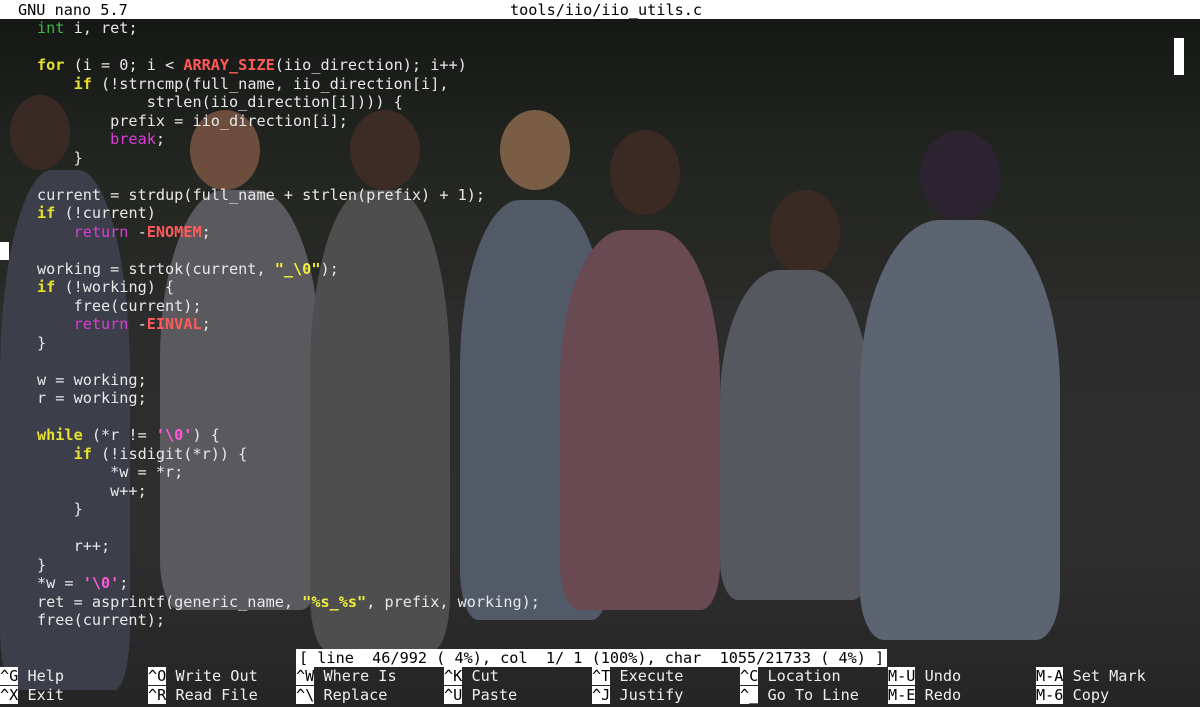 The height and width of the screenshot is (707, 1200). I want to click on shortcut-cut: ^K Cut, so click(471, 676).